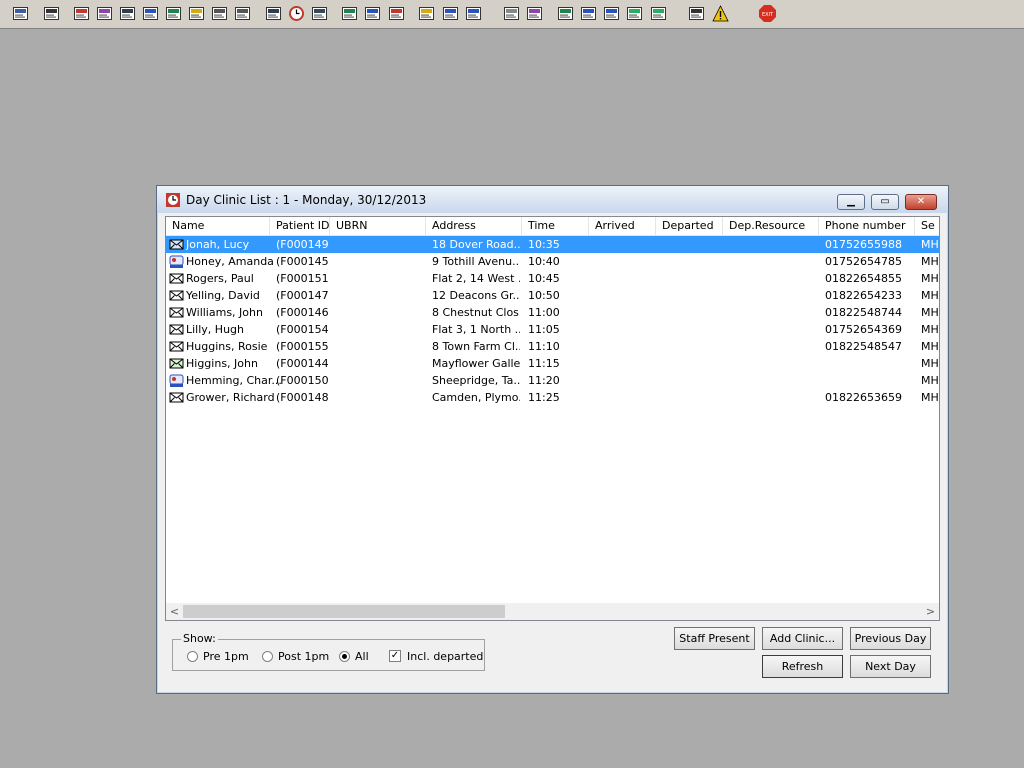 The width and height of the screenshot is (1024, 768). I want to click on post-1pm-radio, so click(267, 656).